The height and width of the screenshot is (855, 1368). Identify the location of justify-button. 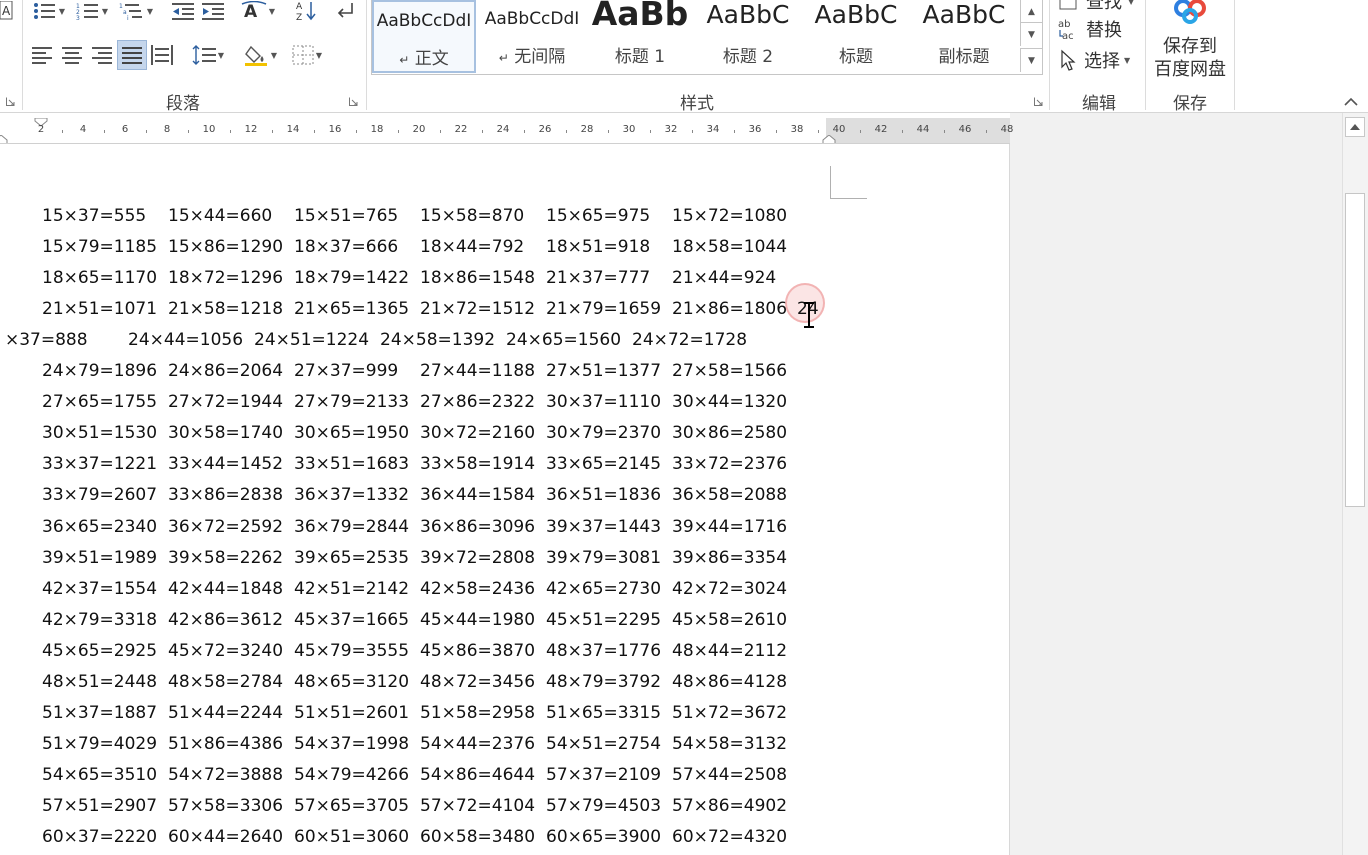
(132, 55).